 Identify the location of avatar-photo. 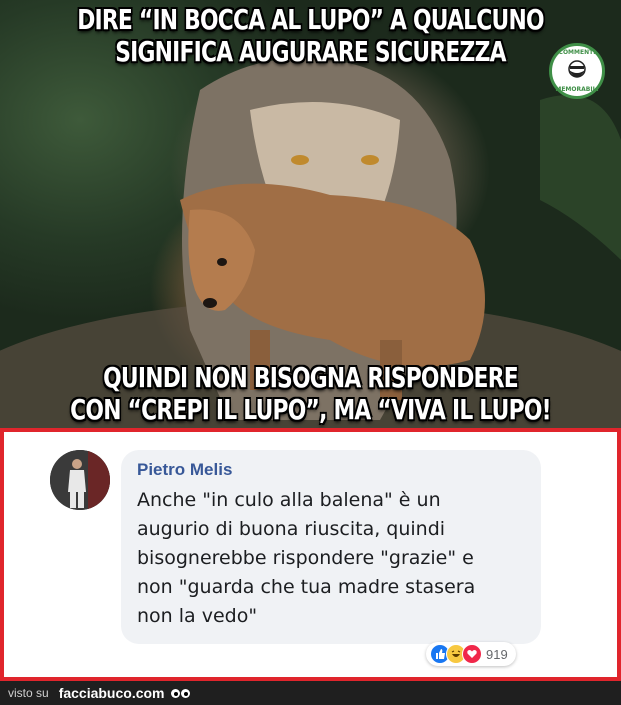
(80, 480).